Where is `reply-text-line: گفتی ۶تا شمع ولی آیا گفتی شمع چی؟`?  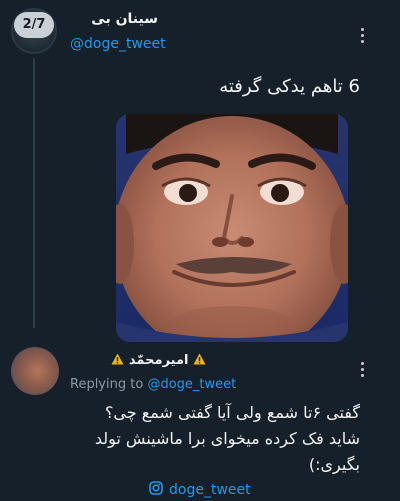 reply-text-line: گفتی ۶تا شمع ولی آیا گفتی شمع چی؟ is located at coordinates (232, 412).